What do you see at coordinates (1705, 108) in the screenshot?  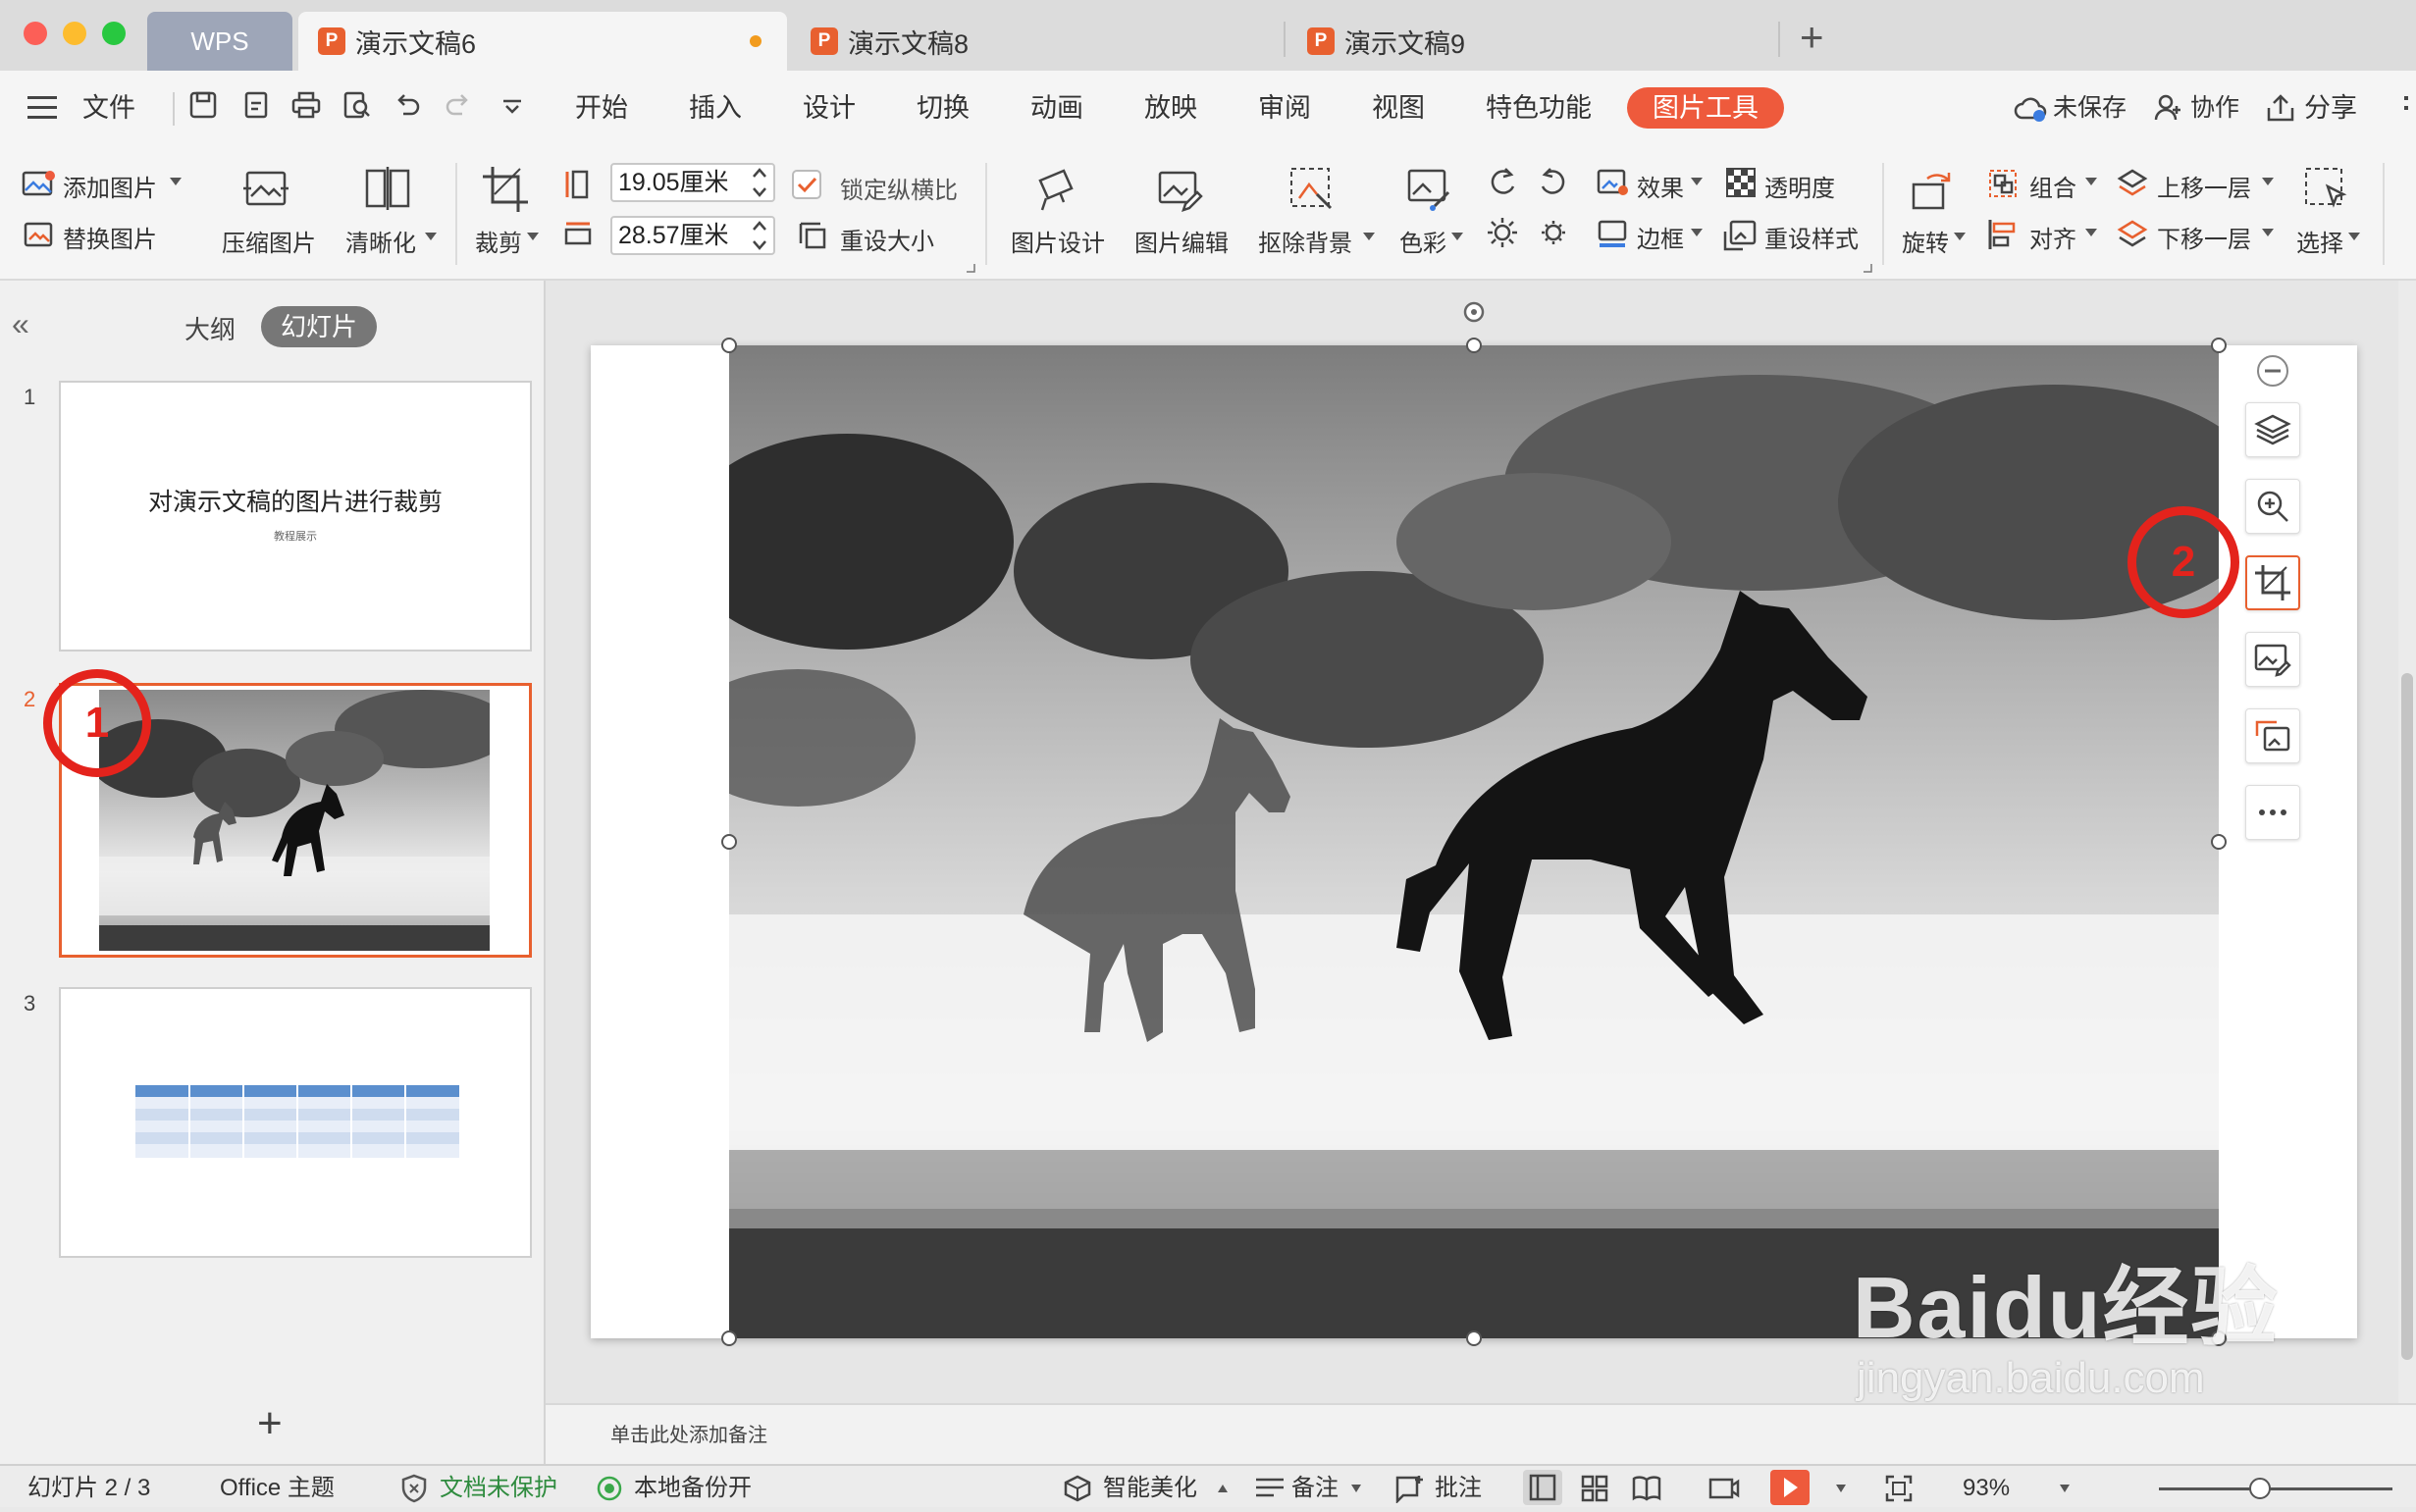 I see `menu-picture-tools: 图片工具` at bounding box center [1705, 108].